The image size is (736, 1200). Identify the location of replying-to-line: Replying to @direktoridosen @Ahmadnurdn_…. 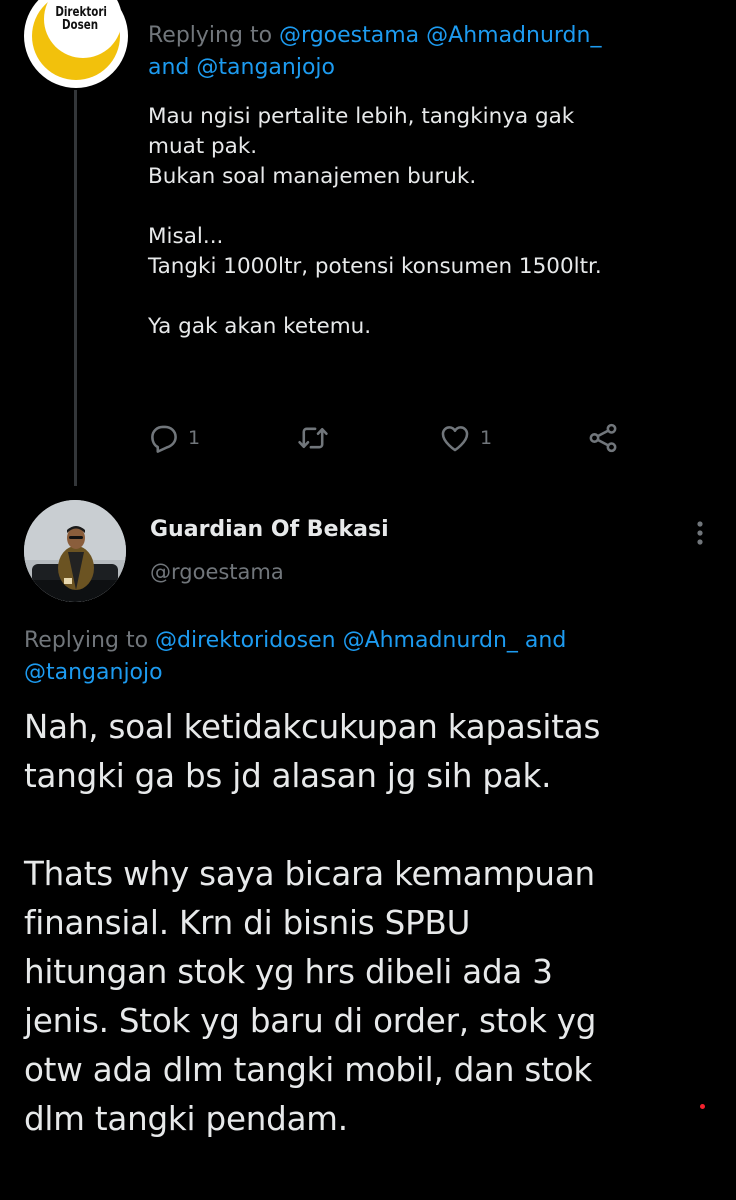
(374, 657).